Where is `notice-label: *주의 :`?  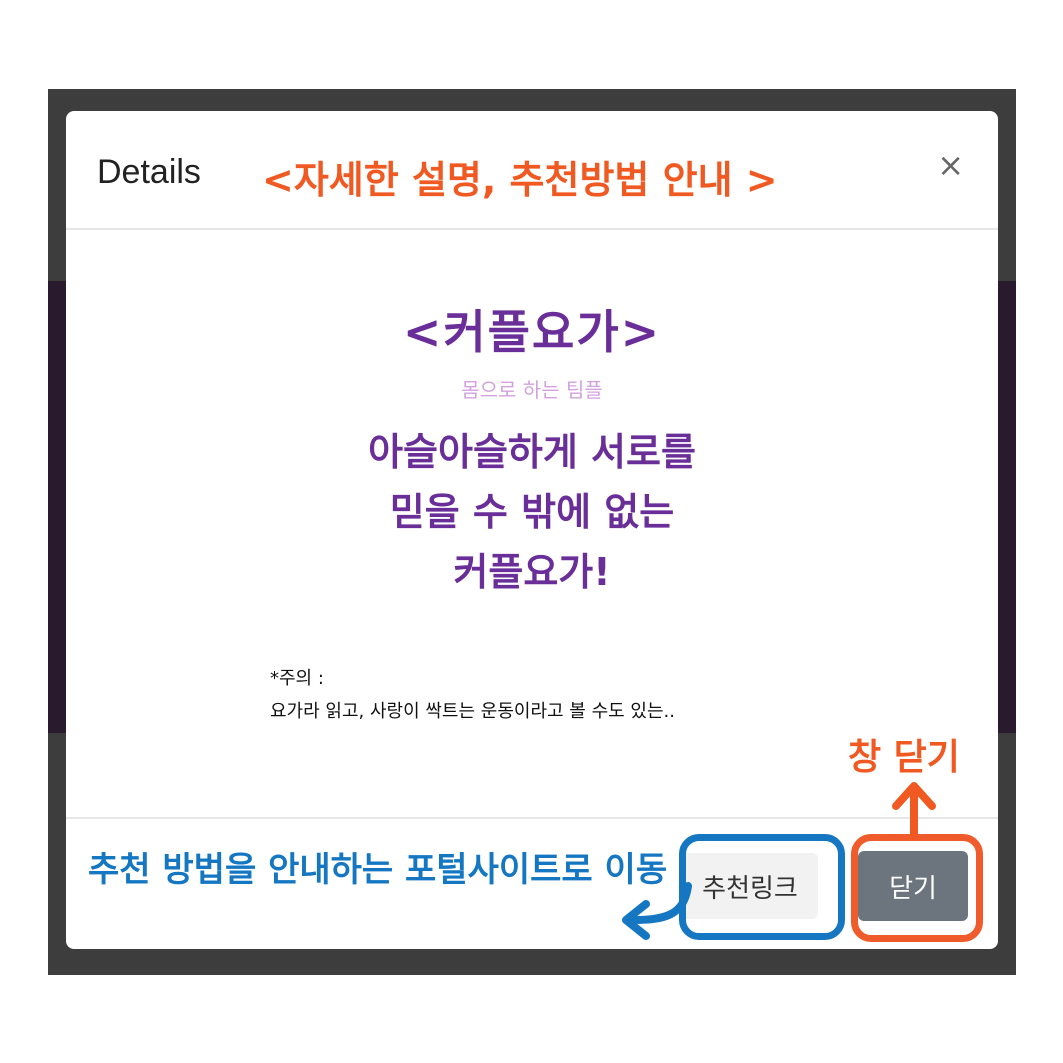 notice-label: *주의 : is located at coordinates (297, 678).